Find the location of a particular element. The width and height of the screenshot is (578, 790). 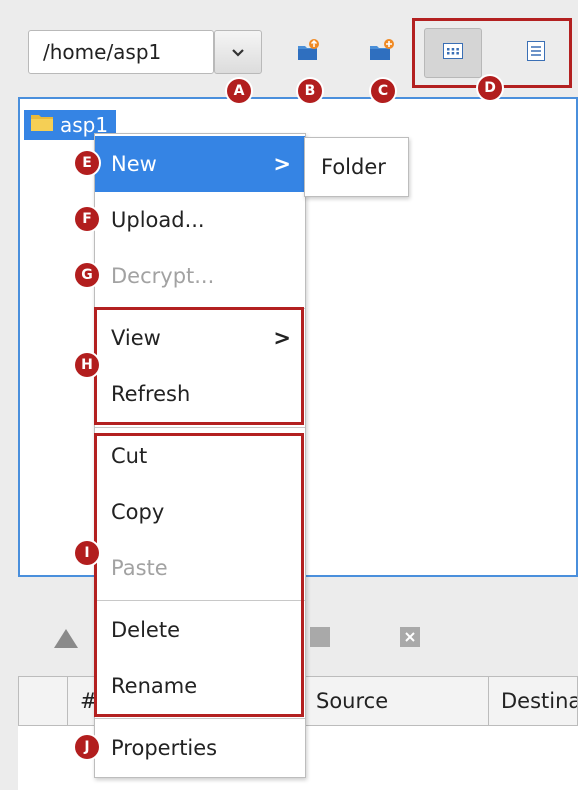

menu-item-properties: Properties is located at coordinates (200, 748).